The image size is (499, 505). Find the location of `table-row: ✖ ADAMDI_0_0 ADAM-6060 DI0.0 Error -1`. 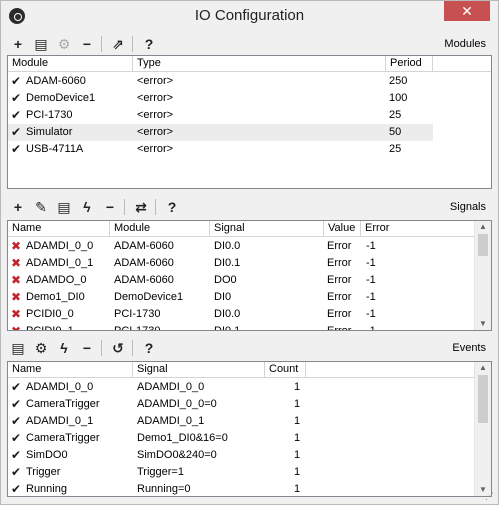

table-row: ✖ ADAMDI_0_0 ADAM-6060 DI0.0 Error -1 is located at coordinates (240, 246).